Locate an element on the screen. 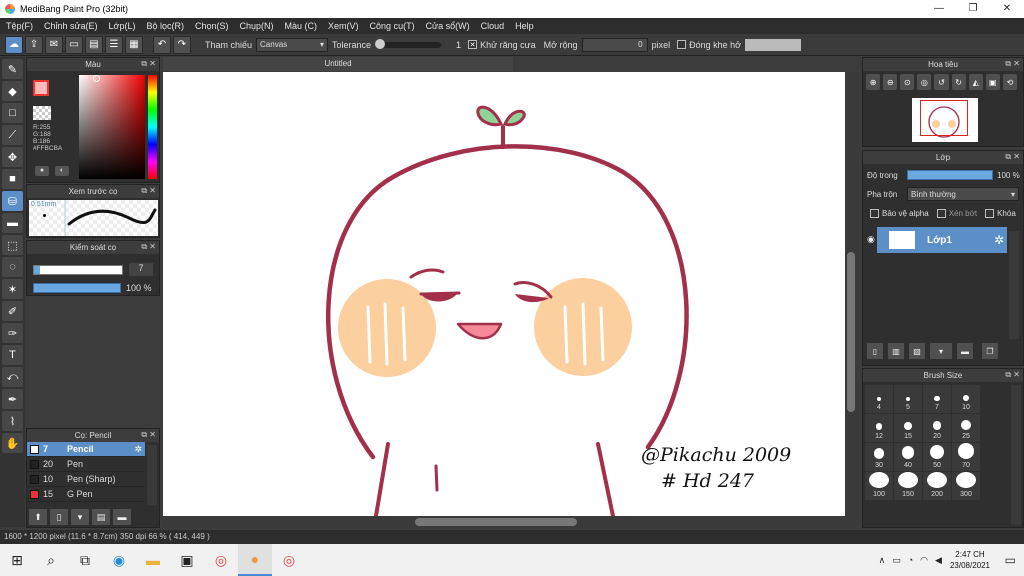 The width and height of the screenshot is (1024, 576). brush-size-cell: 70 is located at coordinates (966, 457).